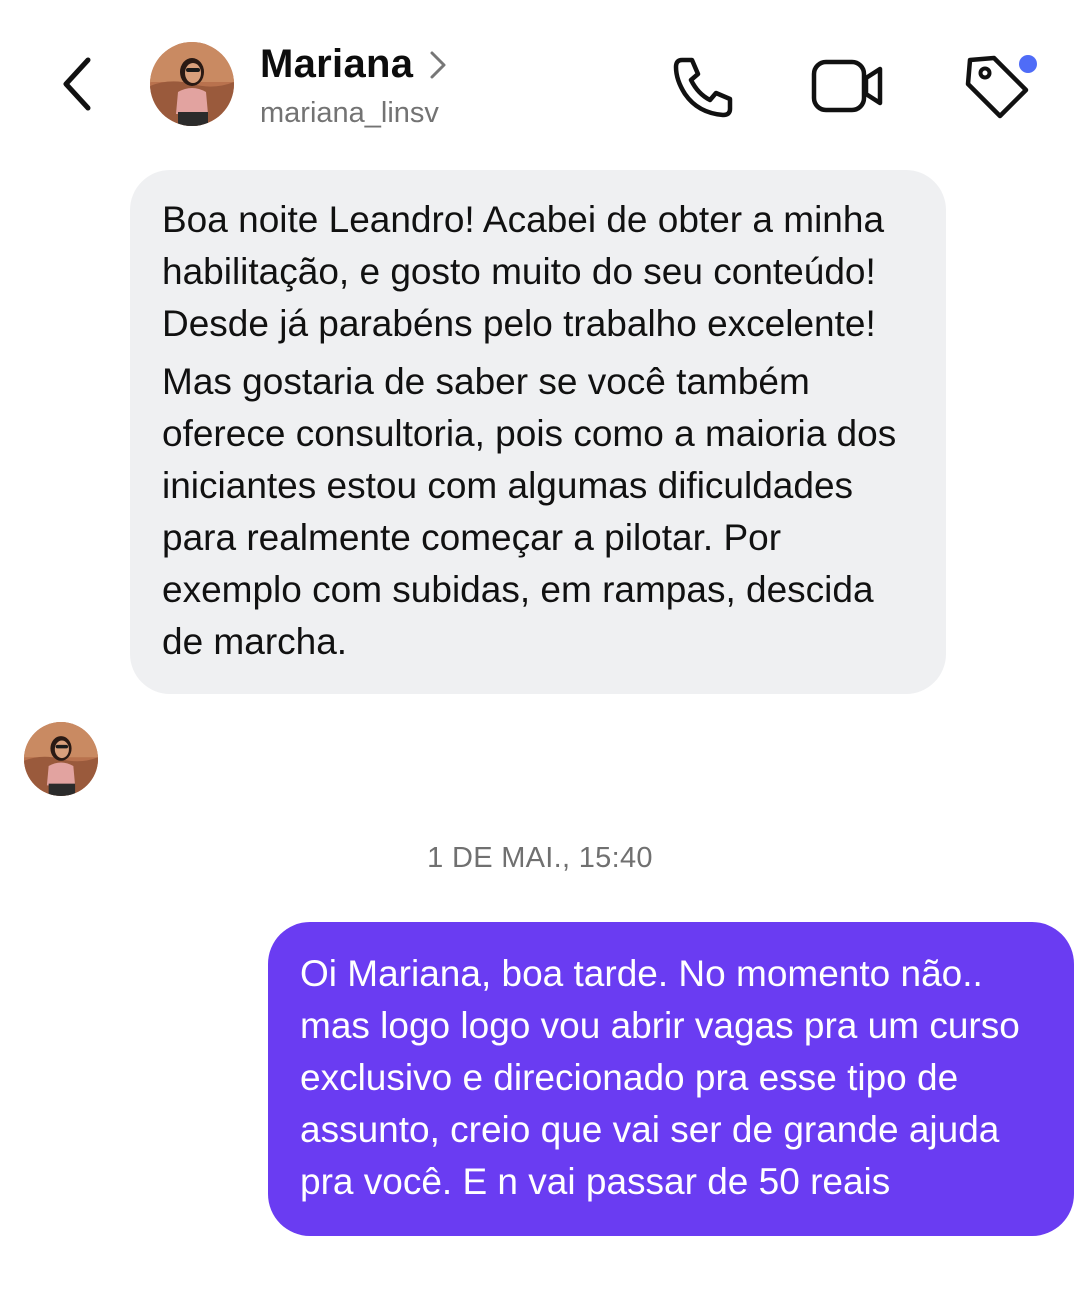 The image size is (1080, 1312). I want to click on sender-avatar, so click(61, 759).